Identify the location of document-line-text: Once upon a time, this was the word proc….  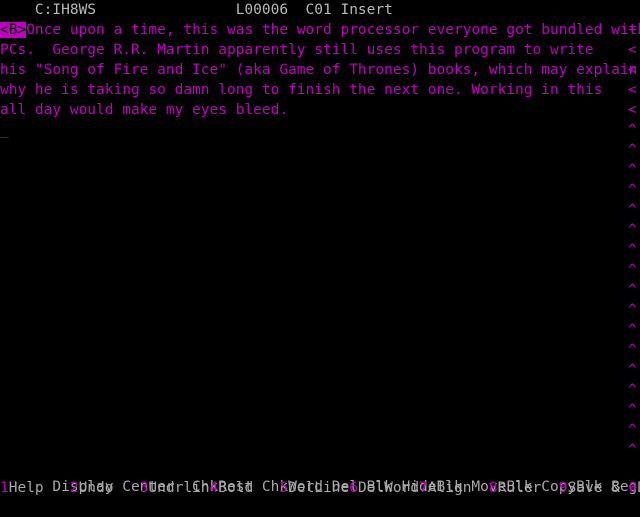
(333, 30).